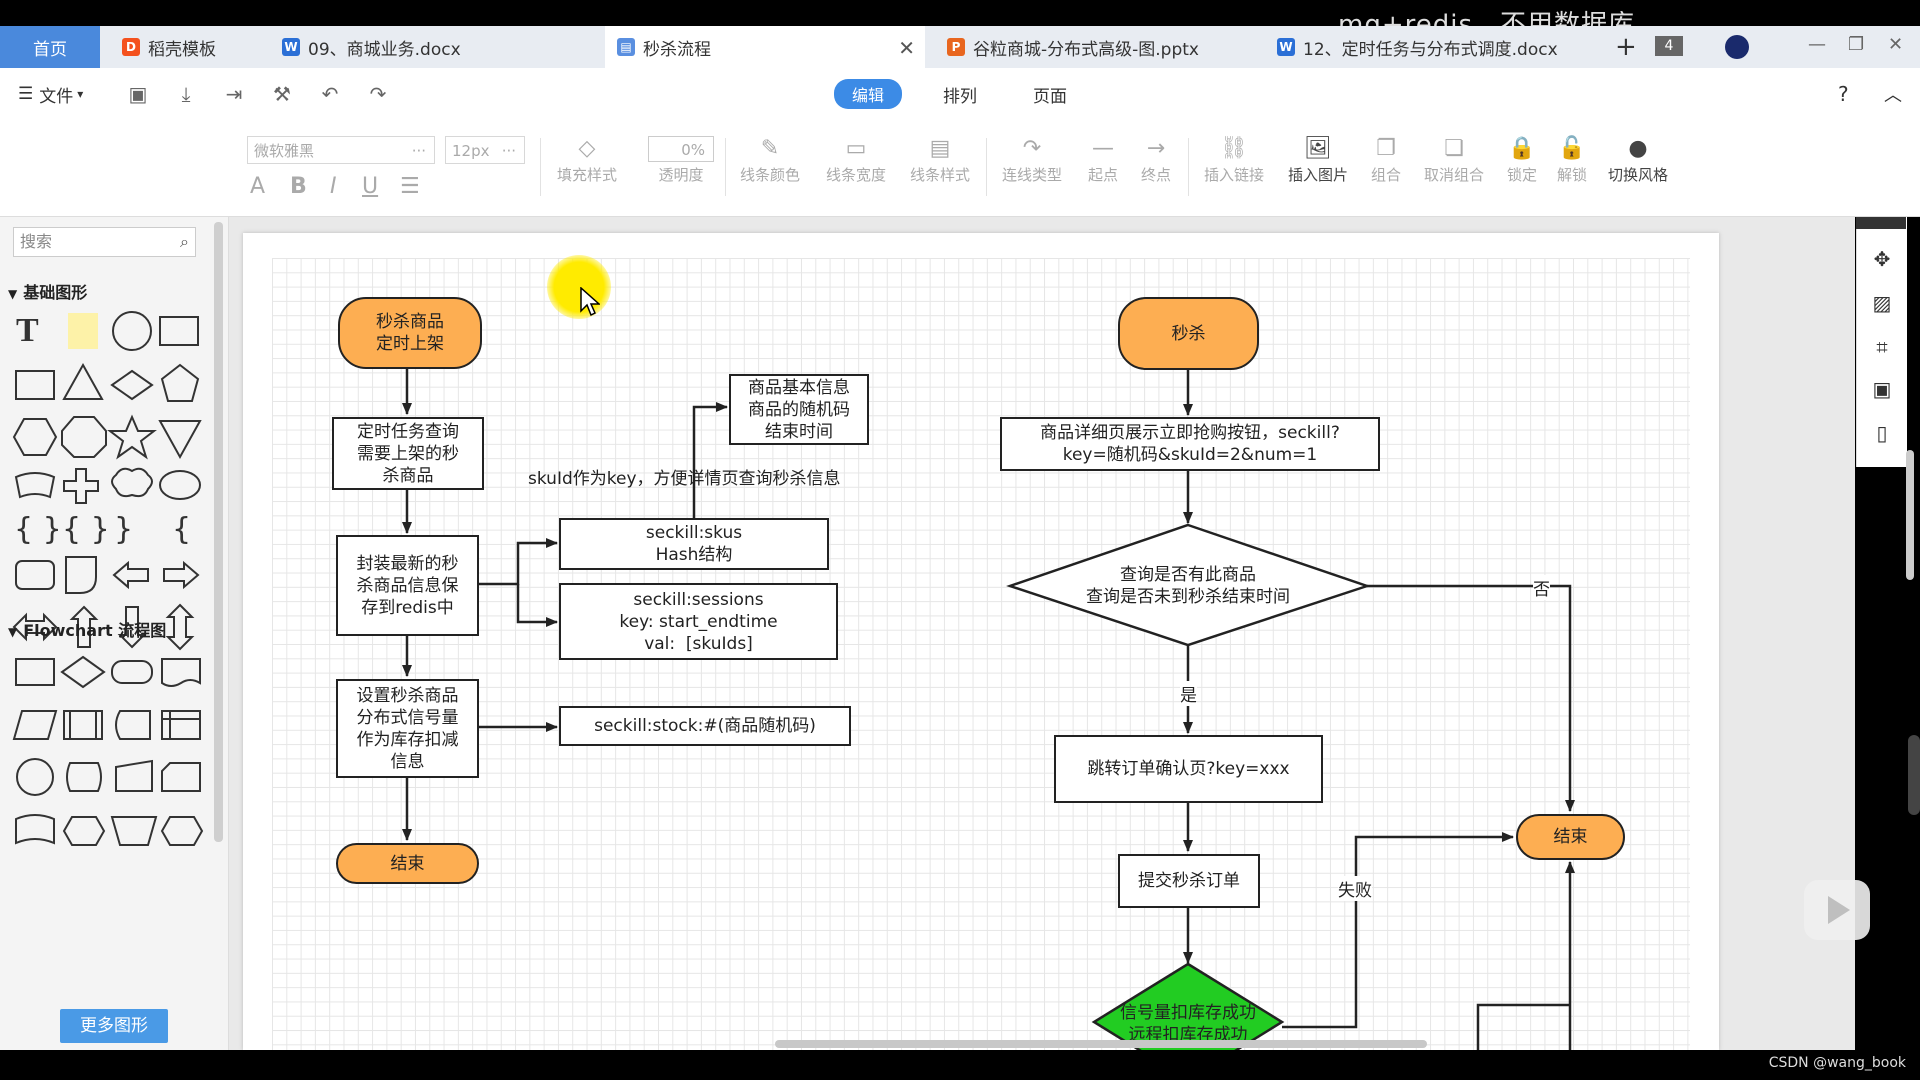 The image size is (1920, 1080). What do you see at coordinates (1882, 433) in the screenshot?
I see `document-icon: ▯` at bounding box center [1882, 433].